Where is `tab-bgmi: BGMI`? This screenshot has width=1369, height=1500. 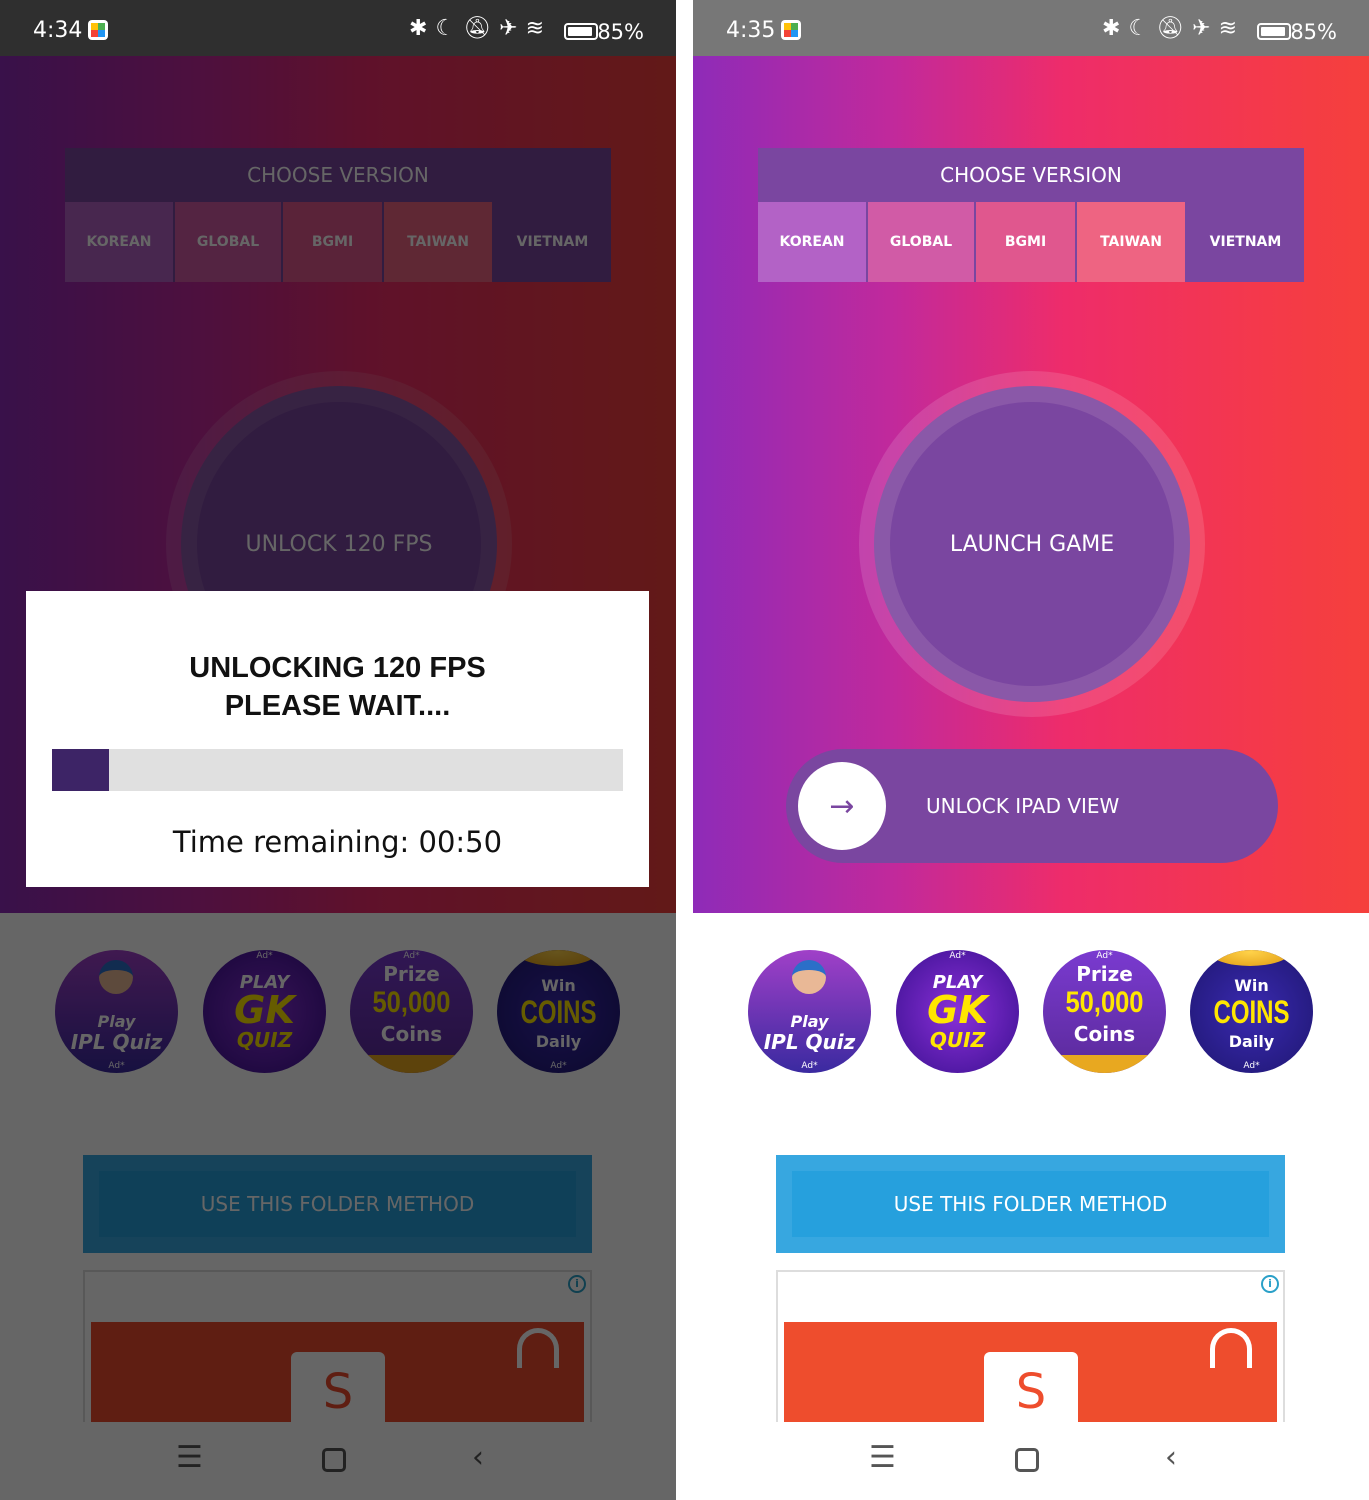 tab-bgmi: BGMI is located at coordinates (1025, 242).